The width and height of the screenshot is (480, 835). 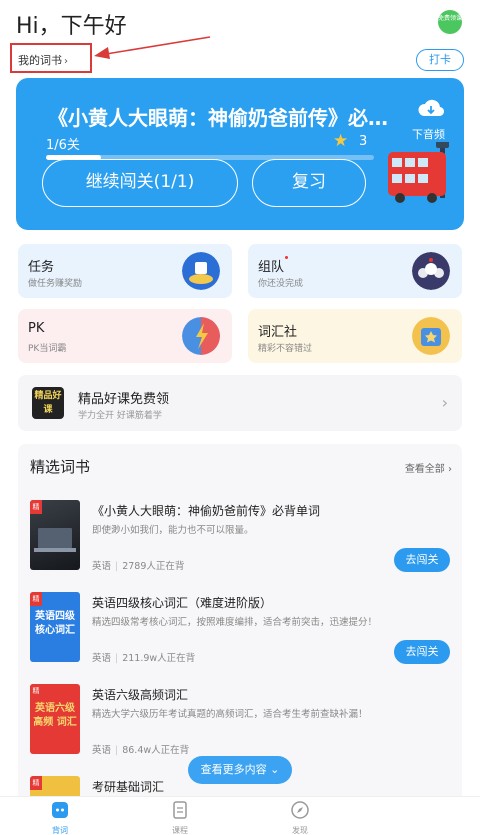 What do you see at coordinates (355, 336) in the screenshot?
I see `vocab-club-tile: 词汇社 精彩不容错过` at bounding box center [355, 336].